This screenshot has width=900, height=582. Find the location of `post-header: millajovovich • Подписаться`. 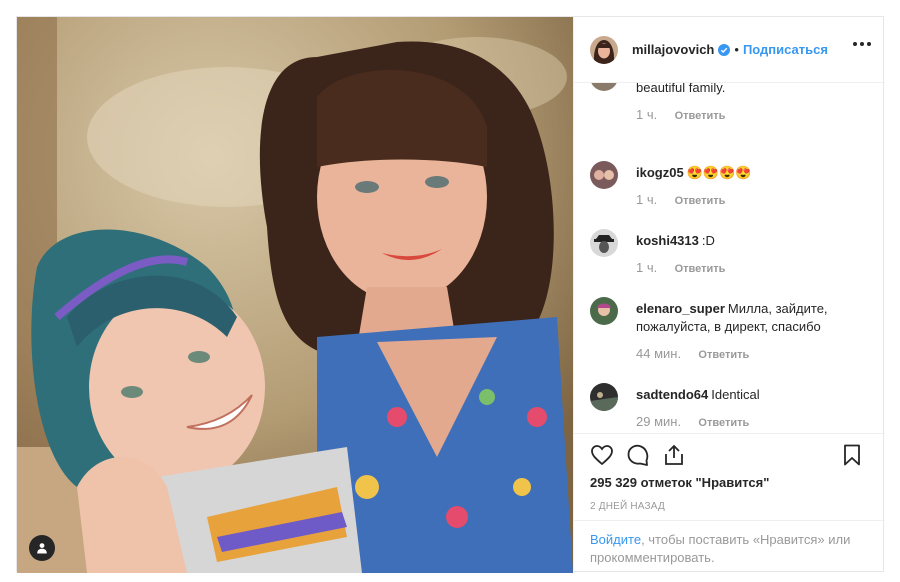

post-header: millajovovich • Подписаться is located at coordinates (729, 50).